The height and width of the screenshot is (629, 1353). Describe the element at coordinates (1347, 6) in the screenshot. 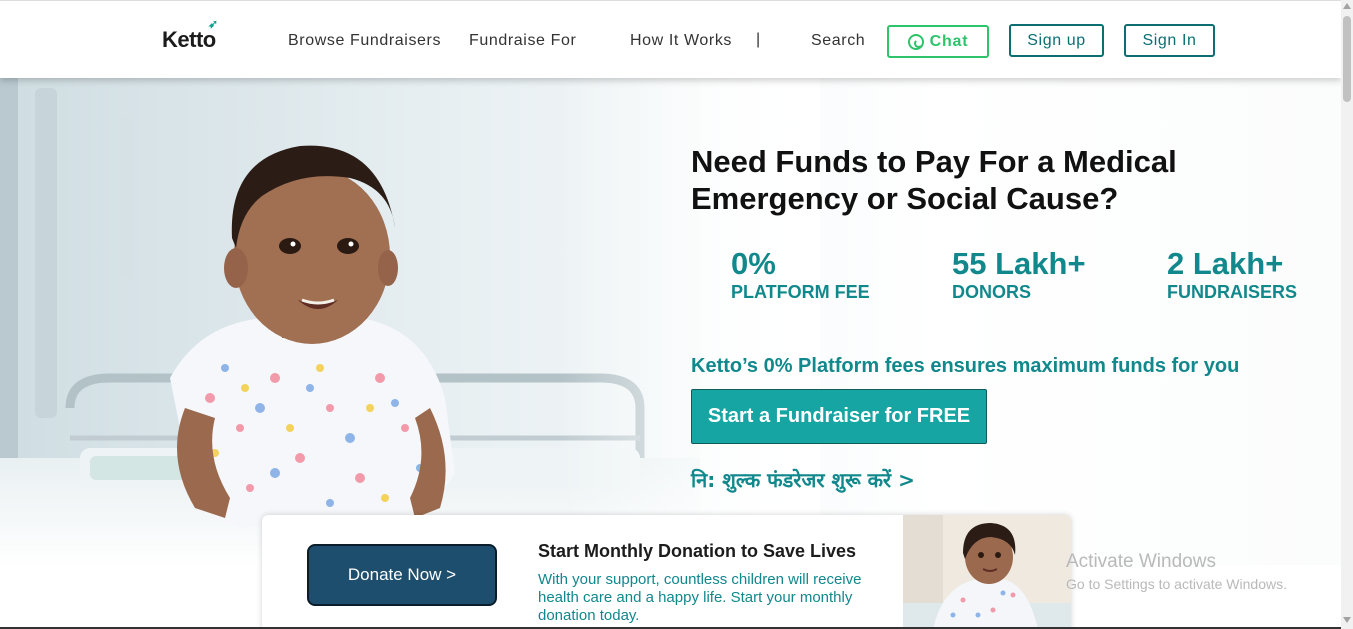

I see `scroll-up-arrow-icon` at that location.